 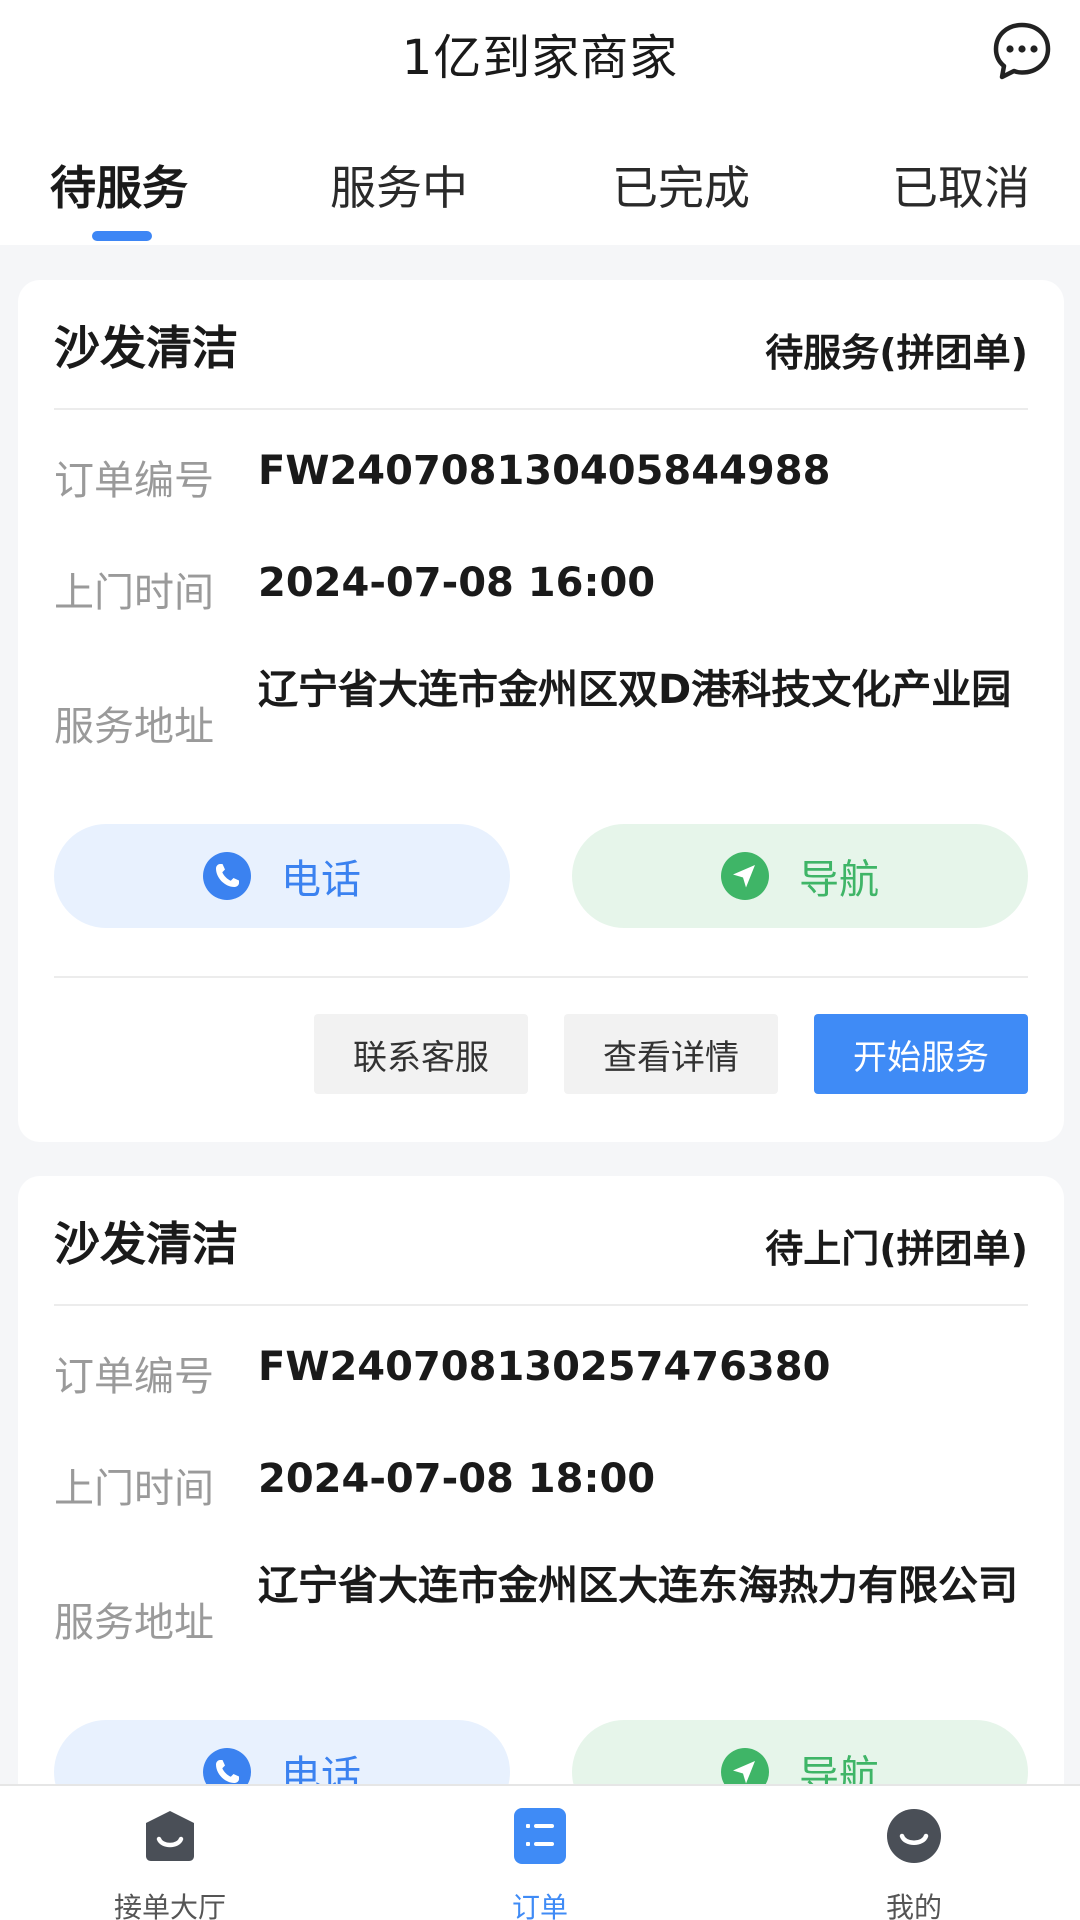 What do you see at coordinates (896, 1249) in the screenshot?
I see `order-status: 待上门(拼团单)` at bounding box center [896, 1249].